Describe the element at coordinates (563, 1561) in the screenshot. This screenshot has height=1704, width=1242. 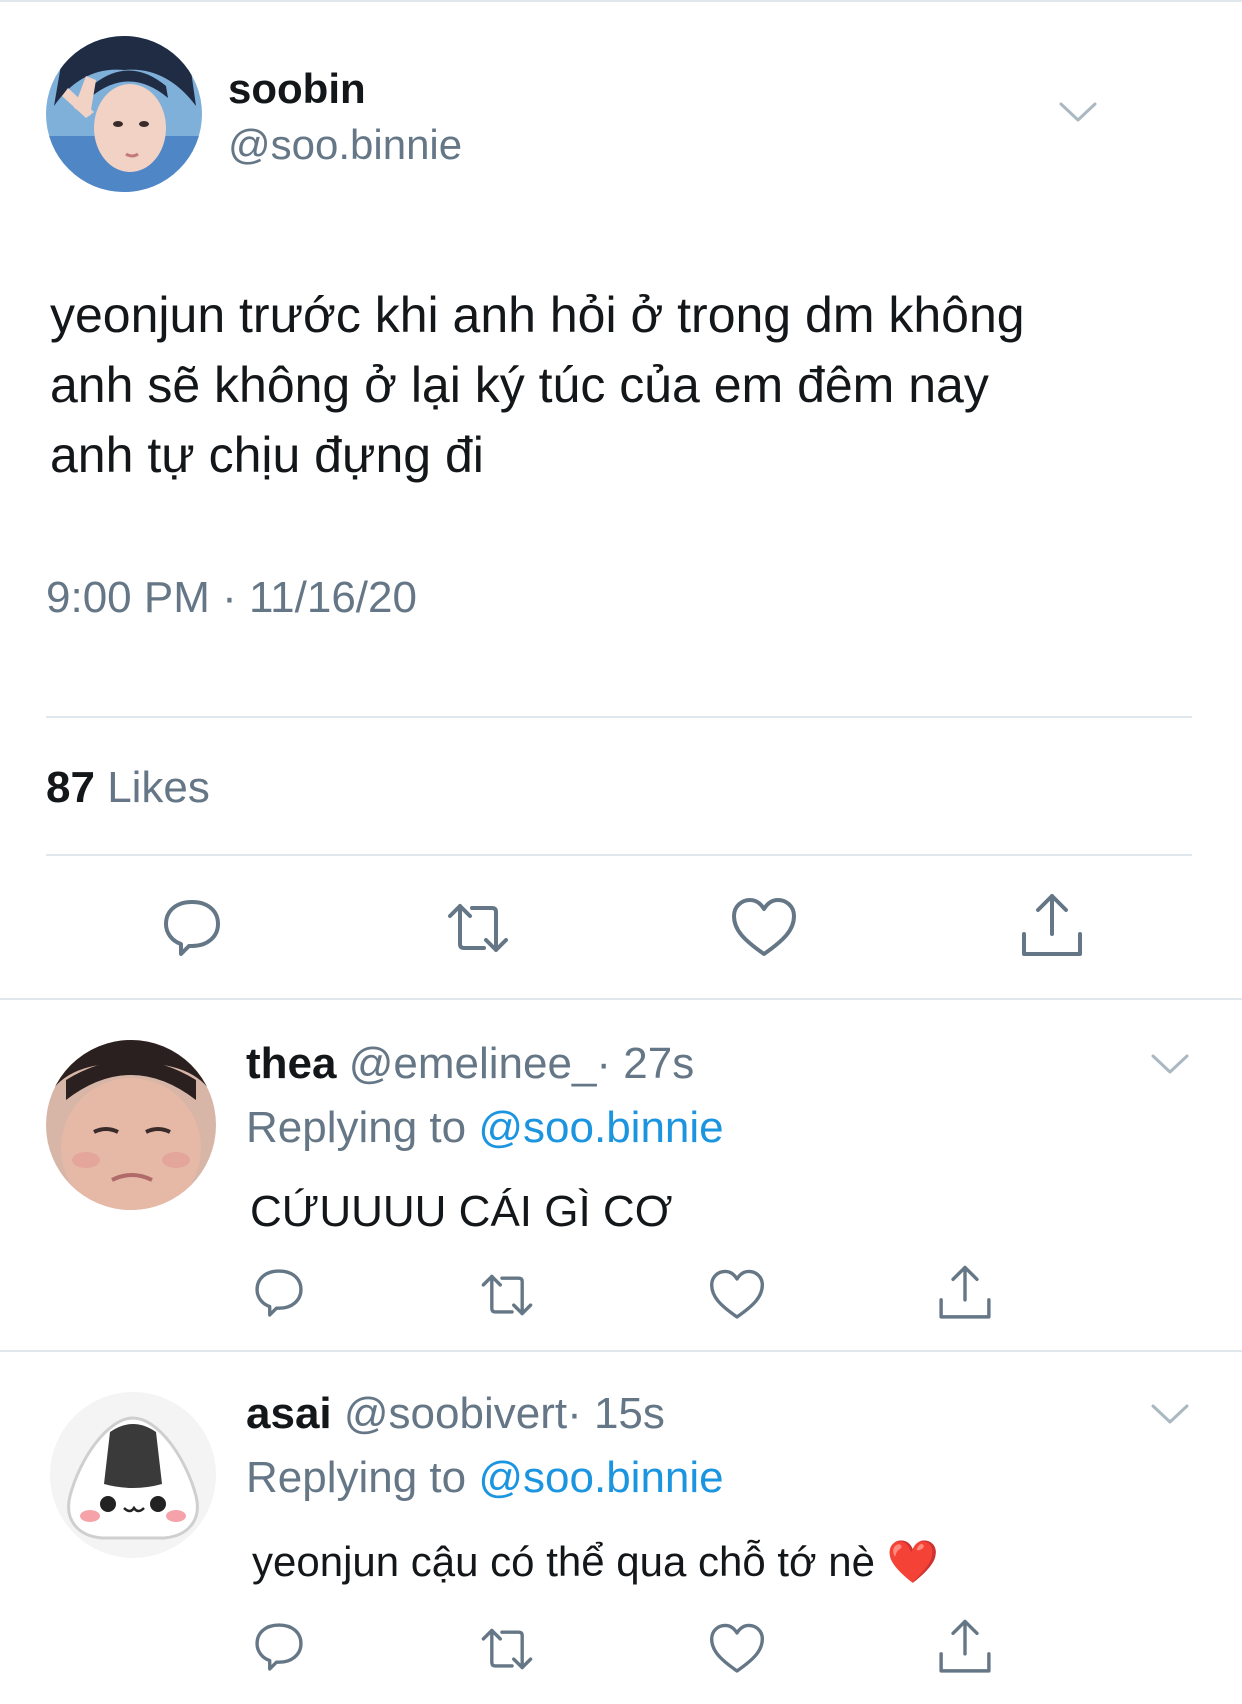
I see `reply-text-content: yeonjun cậu có thể qua chỗ tớ nè` at that location.